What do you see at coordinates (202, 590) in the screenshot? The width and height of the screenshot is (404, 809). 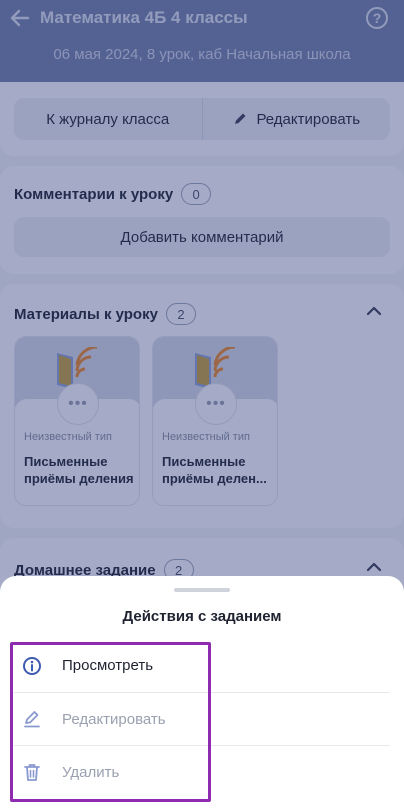 I see `drag-handle` at bounding box center [202, 590].